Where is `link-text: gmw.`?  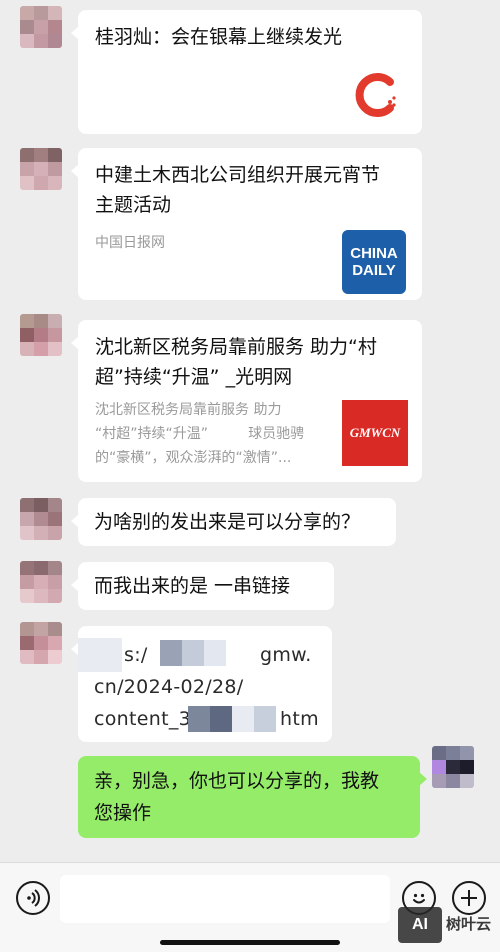 link-text: gmw. is located at coordinates (286, 655).